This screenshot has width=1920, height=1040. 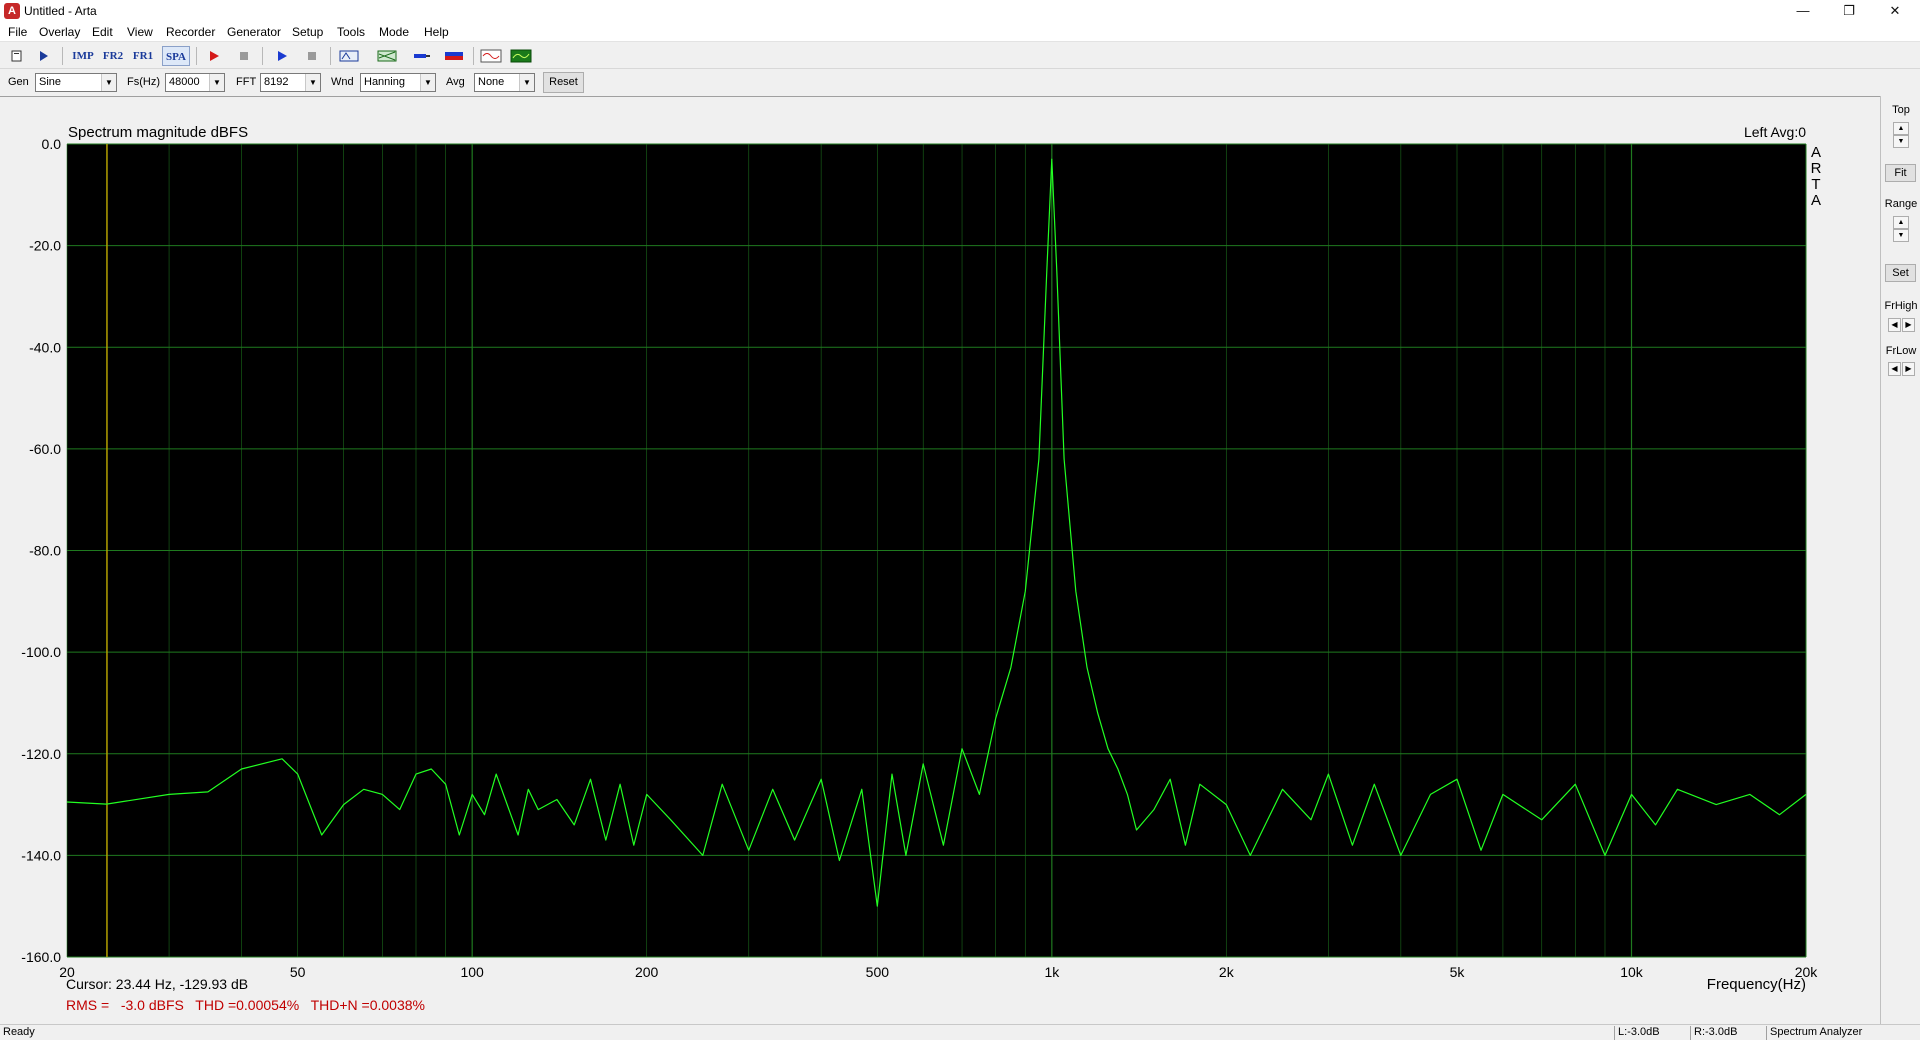 I want to click on chart-title: Spectrum magnitude dBFS, so click(x=158, y=132).